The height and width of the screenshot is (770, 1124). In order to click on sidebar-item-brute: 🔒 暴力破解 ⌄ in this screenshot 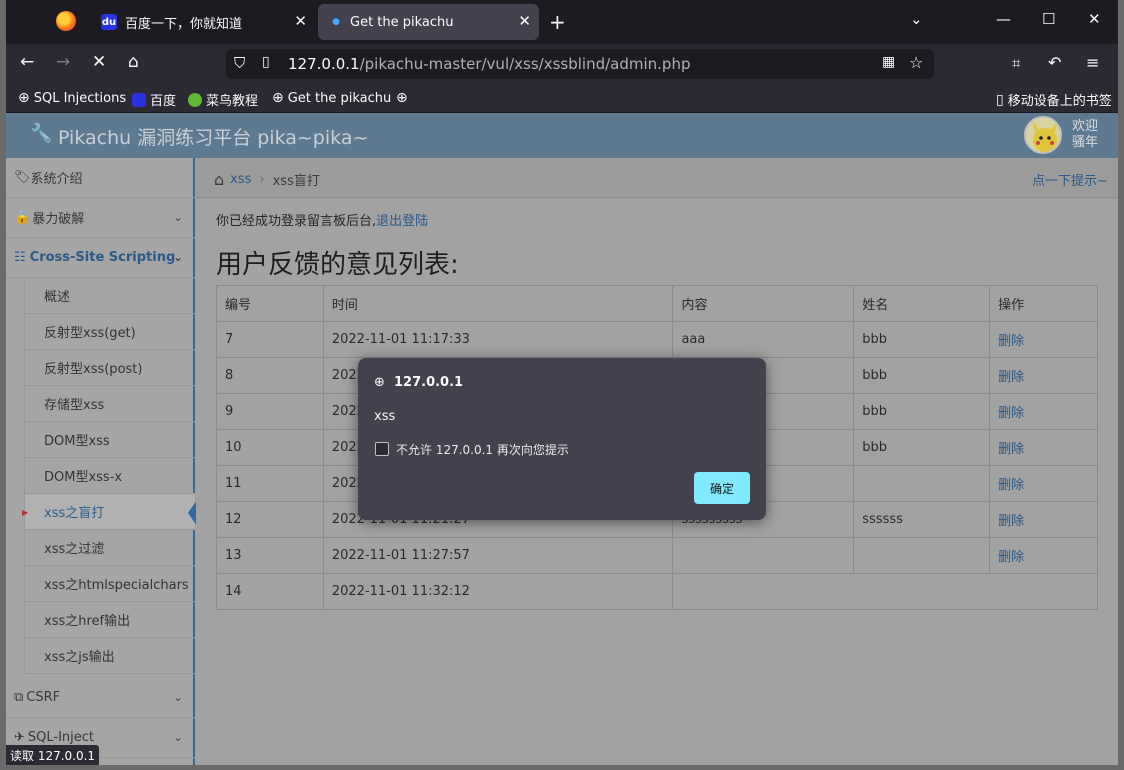, I will do `click(100, 218)`.